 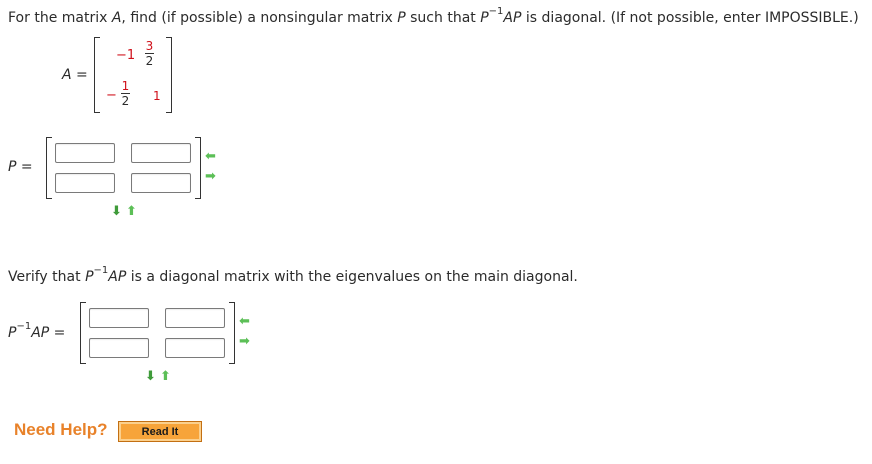 I want to click on need-help-label: Need Help?, so click(x=61, y=429).